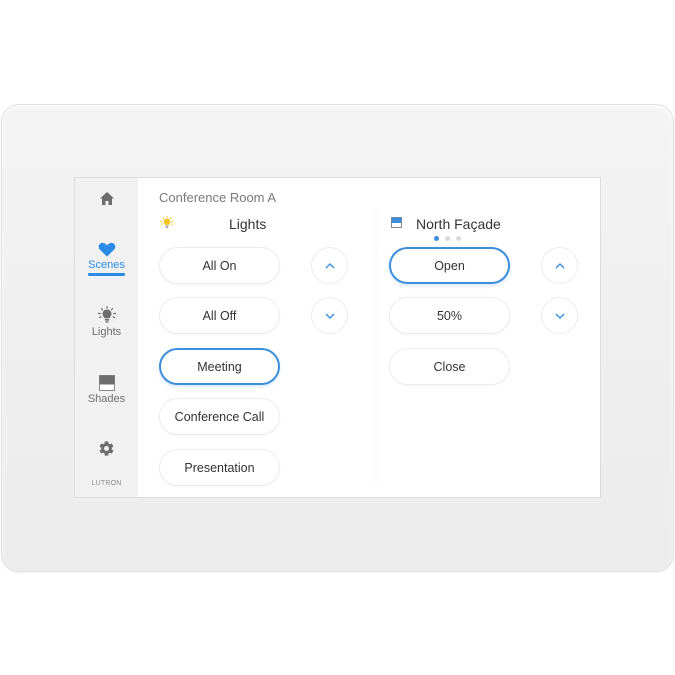 The width and height of the screenshot is (675, 675). What do you see at coordinates (106, 399) in the screenshot?
I see `sidebar-label-shades: Shades` at bounding box center [106, 399].